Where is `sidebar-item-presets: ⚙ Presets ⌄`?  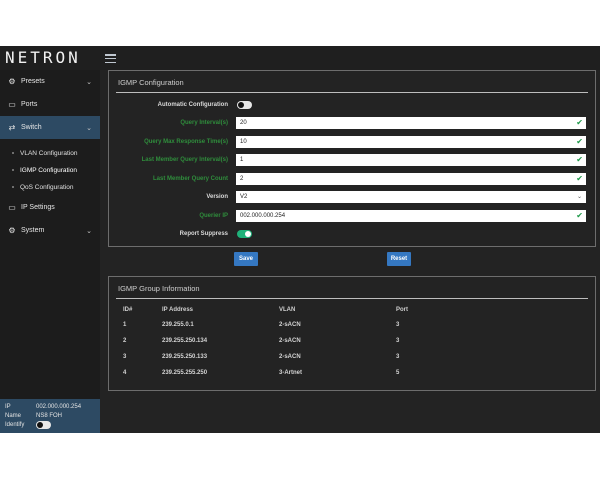 sidebar-item-presets: ⚙ Presets ⌄ is located at coordinates (50, 81).